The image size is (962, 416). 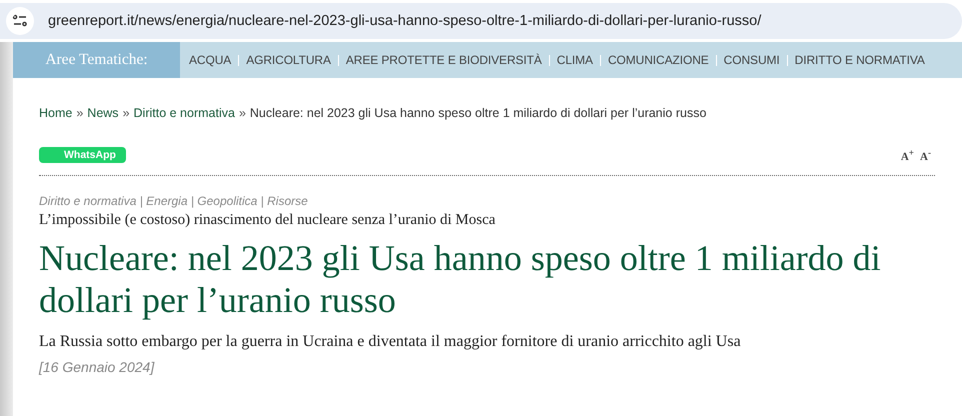 What do you see at coordinates (658, 60) in the screenshot?
I see `nav-link: COMUNICAZIONE` at bounding box center [658, 60].